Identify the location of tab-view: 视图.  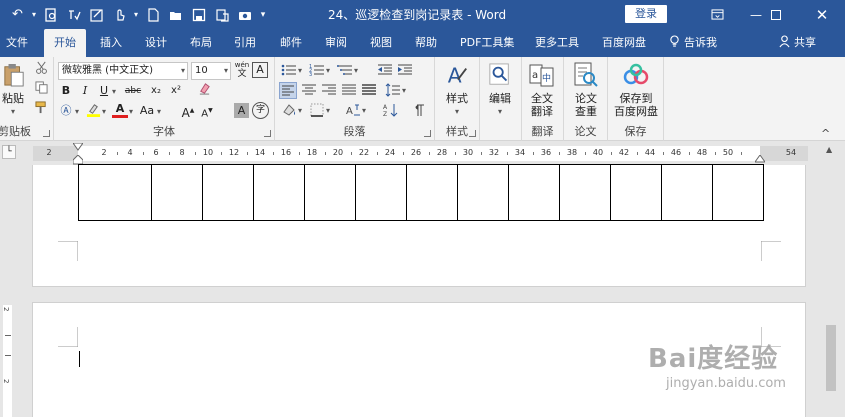
(381, 43).